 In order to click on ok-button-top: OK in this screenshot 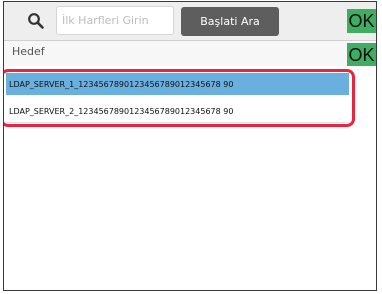, I will do `click(361, 21)`.